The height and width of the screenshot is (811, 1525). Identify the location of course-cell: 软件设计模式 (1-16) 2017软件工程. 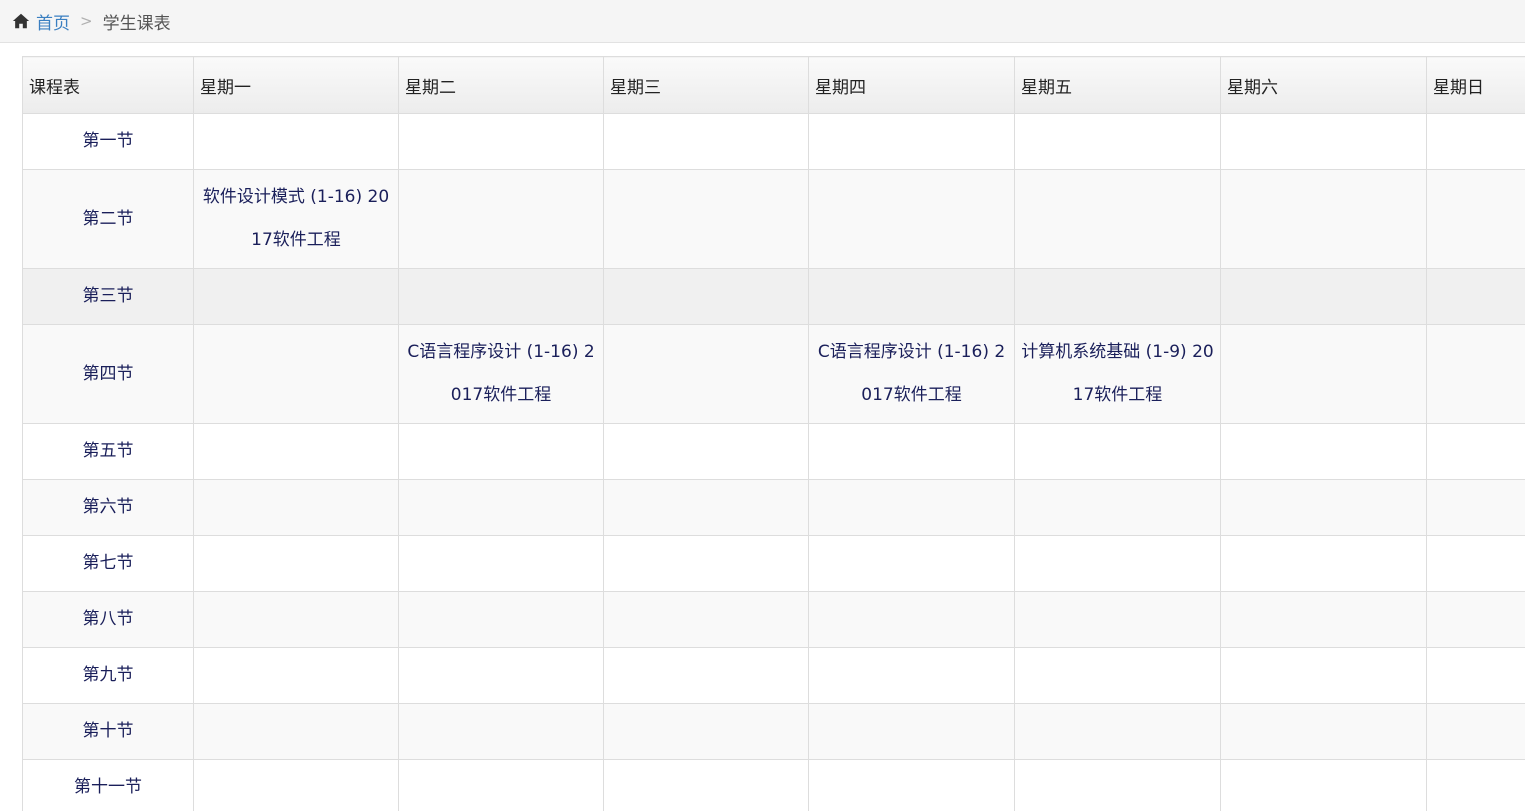
(296, 219).